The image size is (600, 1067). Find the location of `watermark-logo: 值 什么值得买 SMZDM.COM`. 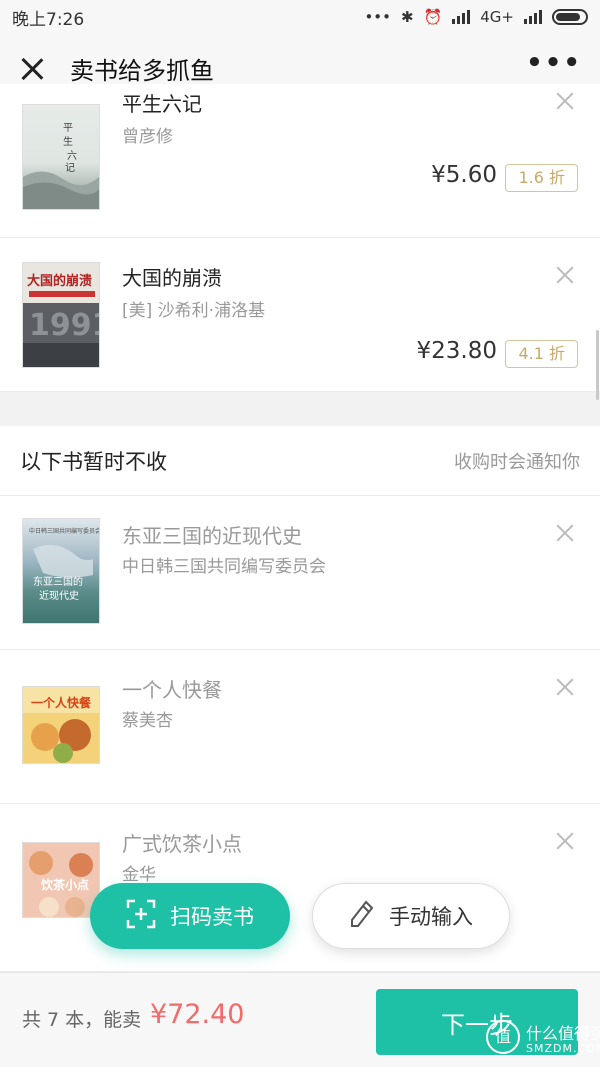

watermark-logo: 值 什么值得买 SMZDM.COM is located at coordinates (543, 1032).